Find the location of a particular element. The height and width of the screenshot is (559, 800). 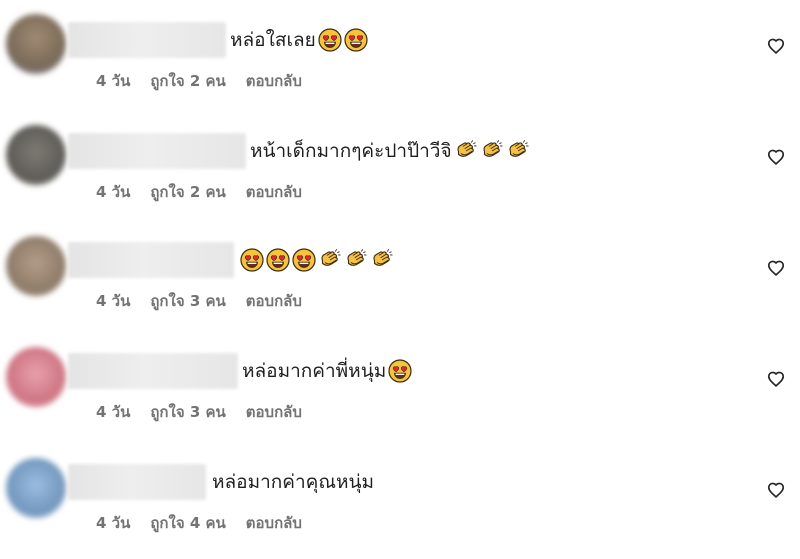

comment-text-row: หน้าเด็กมากๆค่ะปาป๊าวีจิ is located at coordinates (390, 151).